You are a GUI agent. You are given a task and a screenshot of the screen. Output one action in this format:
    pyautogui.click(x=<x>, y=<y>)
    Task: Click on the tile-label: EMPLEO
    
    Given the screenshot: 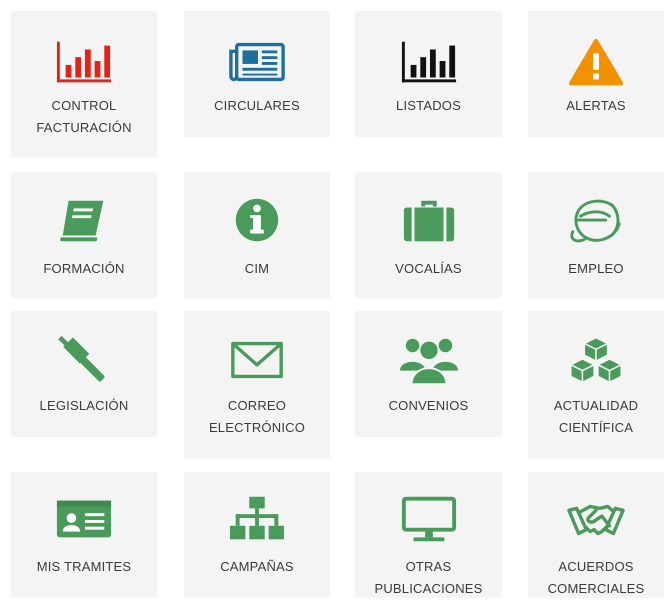 What is the action you would take?
    pyautogui.click(x=596, y=268)
    